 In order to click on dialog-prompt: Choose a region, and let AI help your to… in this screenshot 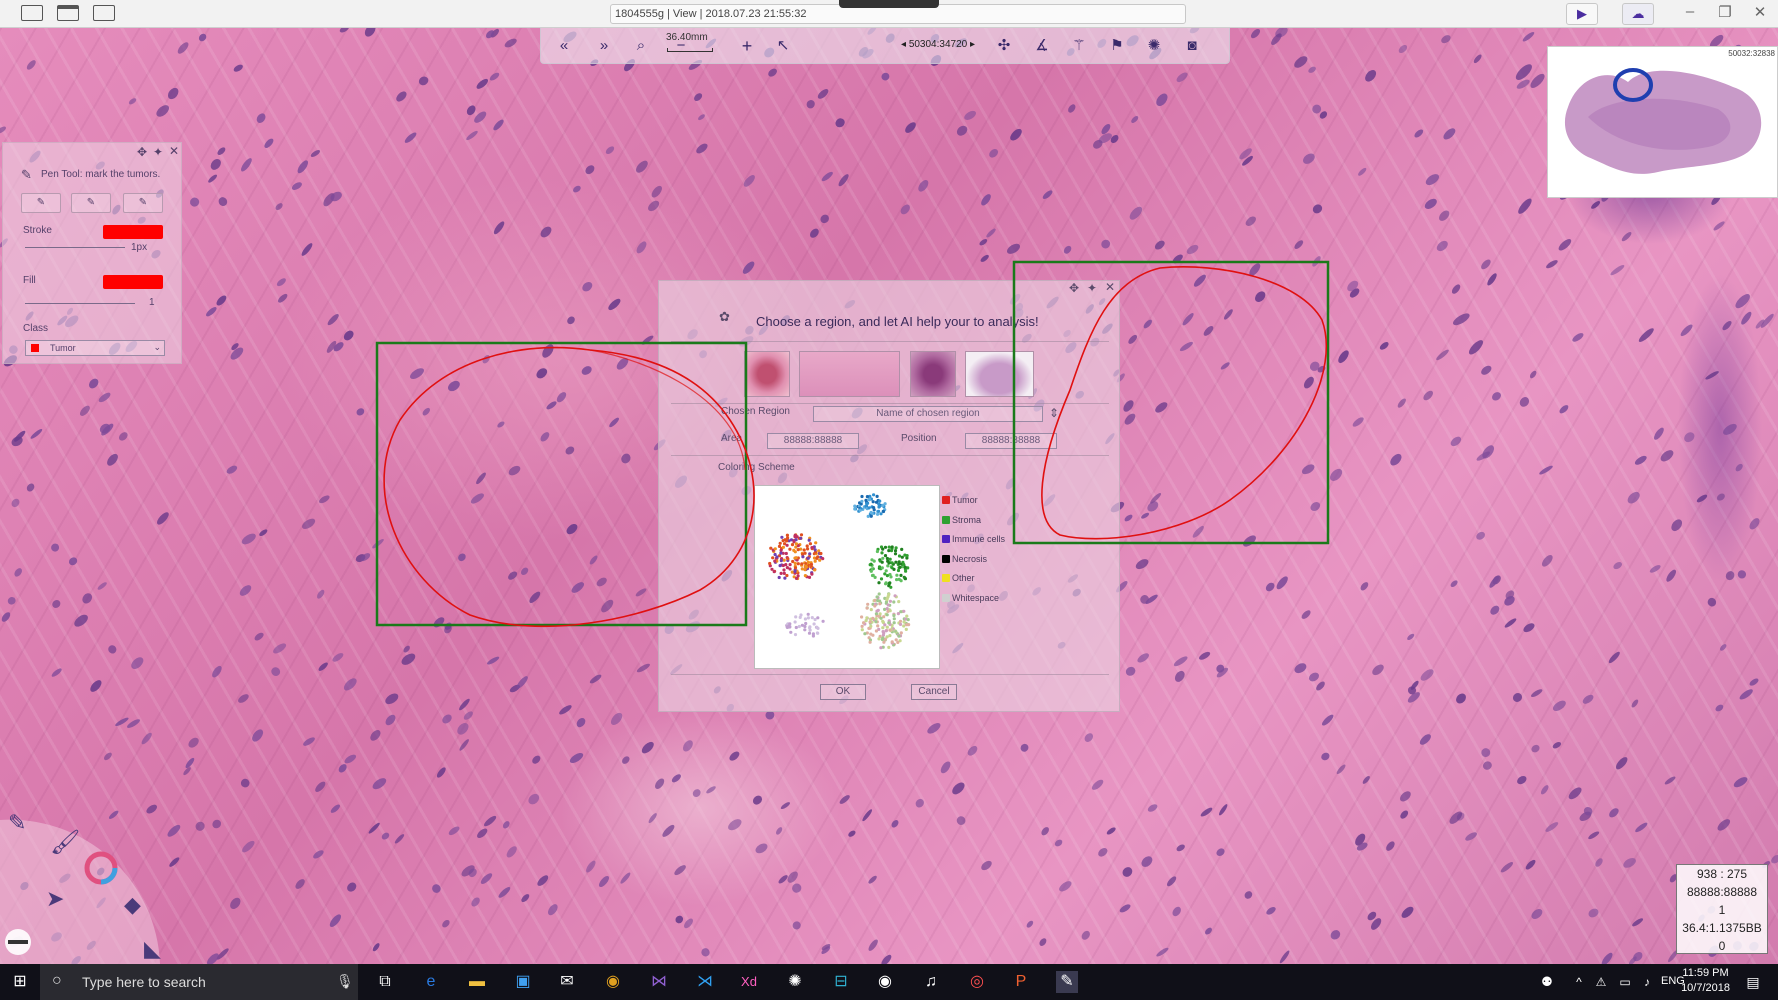, I will do `click(897, 321)`.